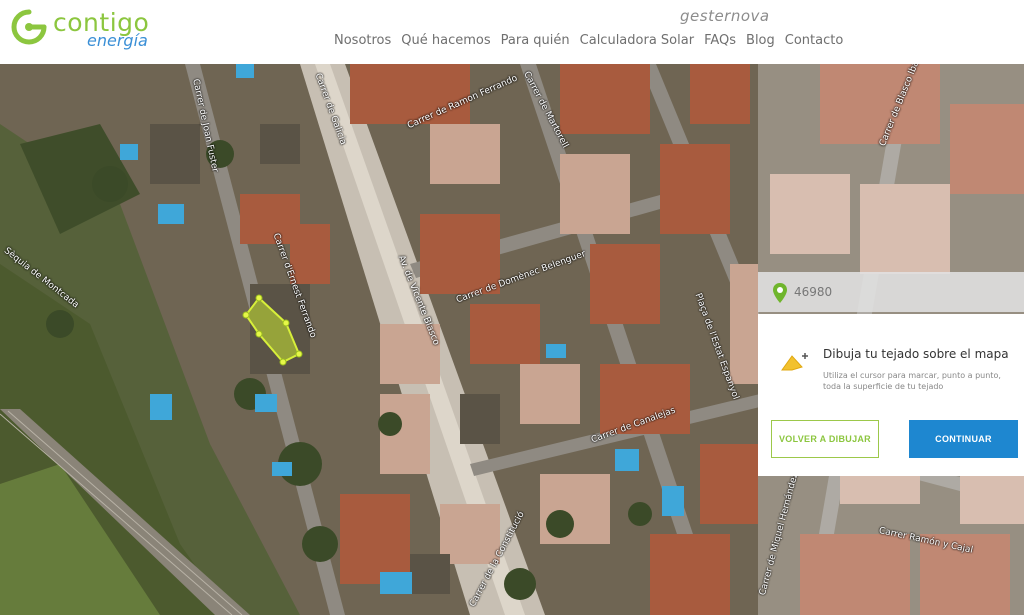  Describe the element at coordinates (760, 40) in the screenshot. I see `nav-item-blog: Blog` at that location.